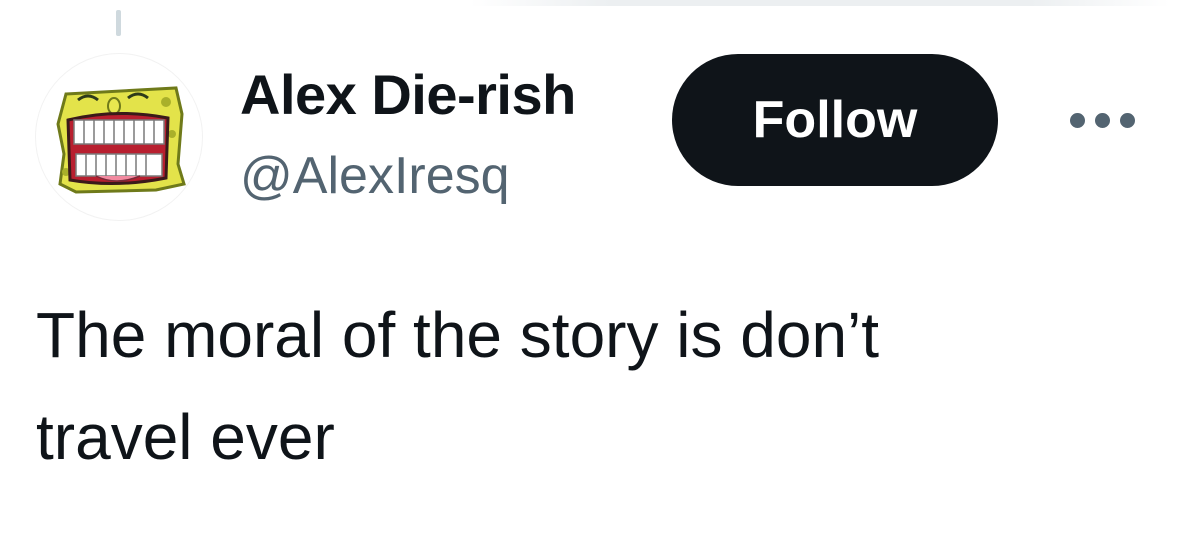  What do you see at coordinates (375, 176) in the screenshot?
I see `author-handle: @AlexIresq` at bounding box center [375, 176].